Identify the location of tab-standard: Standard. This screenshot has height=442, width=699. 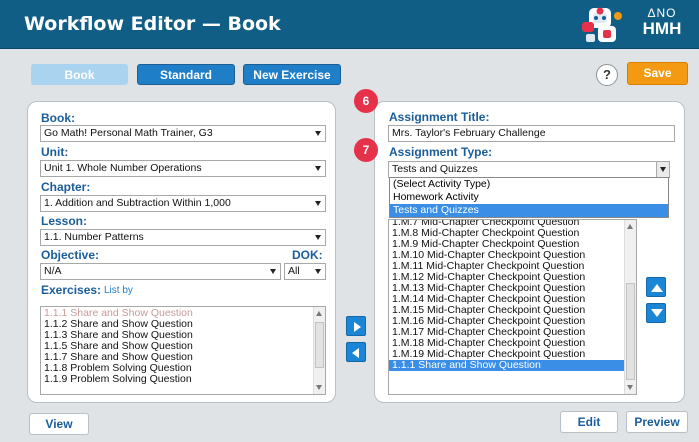
(186, 74).